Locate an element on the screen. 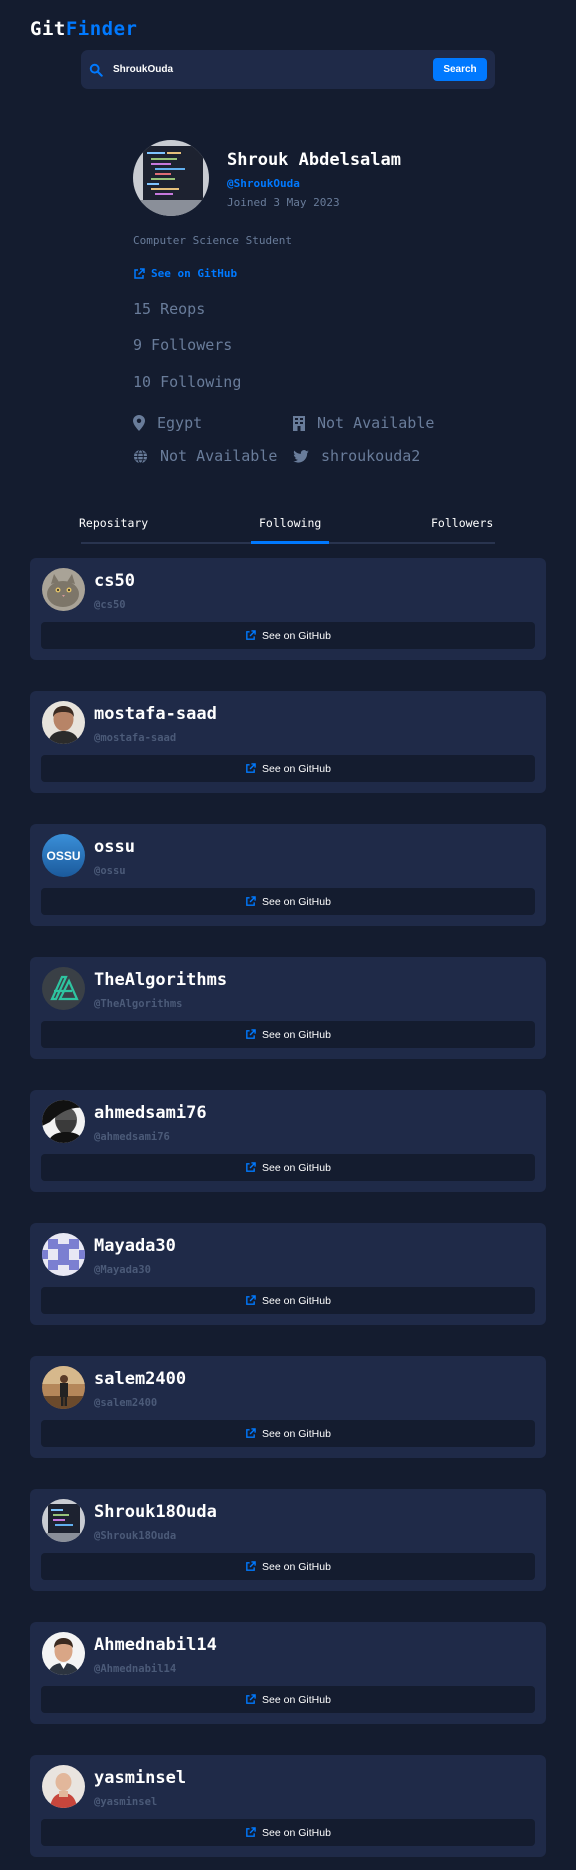 This screenshot has height=1870, width=576. location-info: Egypt is located at coordinates (167, 423).